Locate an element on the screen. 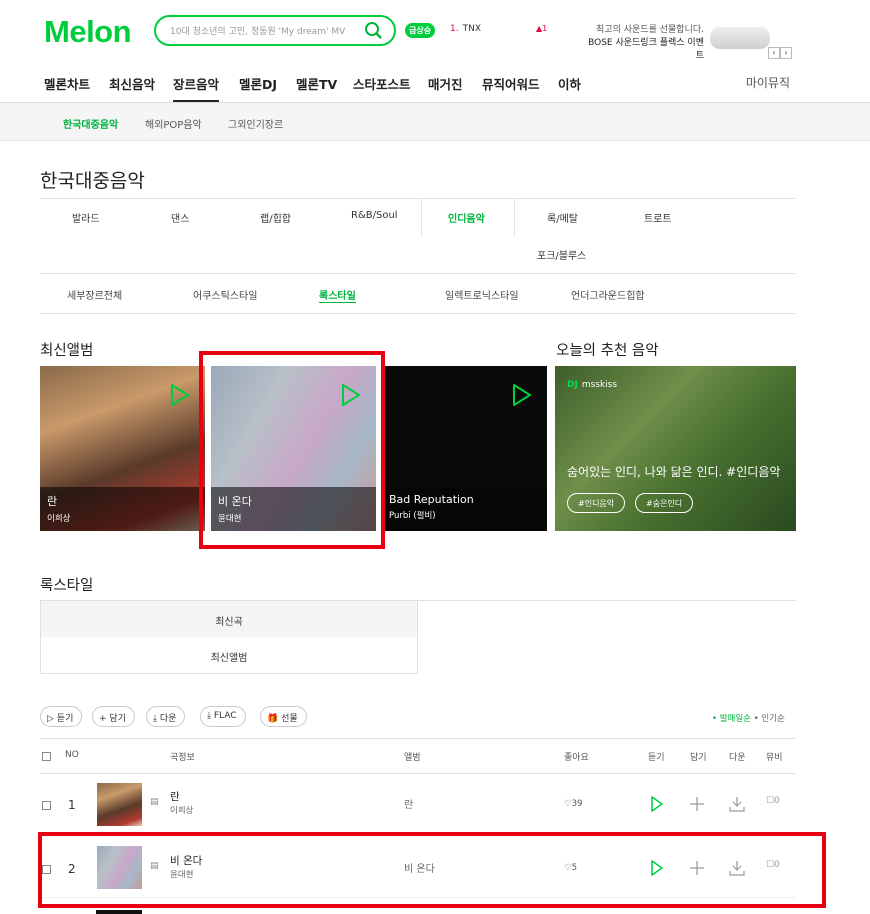  ad-arrows: ‹ › is located at coordinates (780, 49).